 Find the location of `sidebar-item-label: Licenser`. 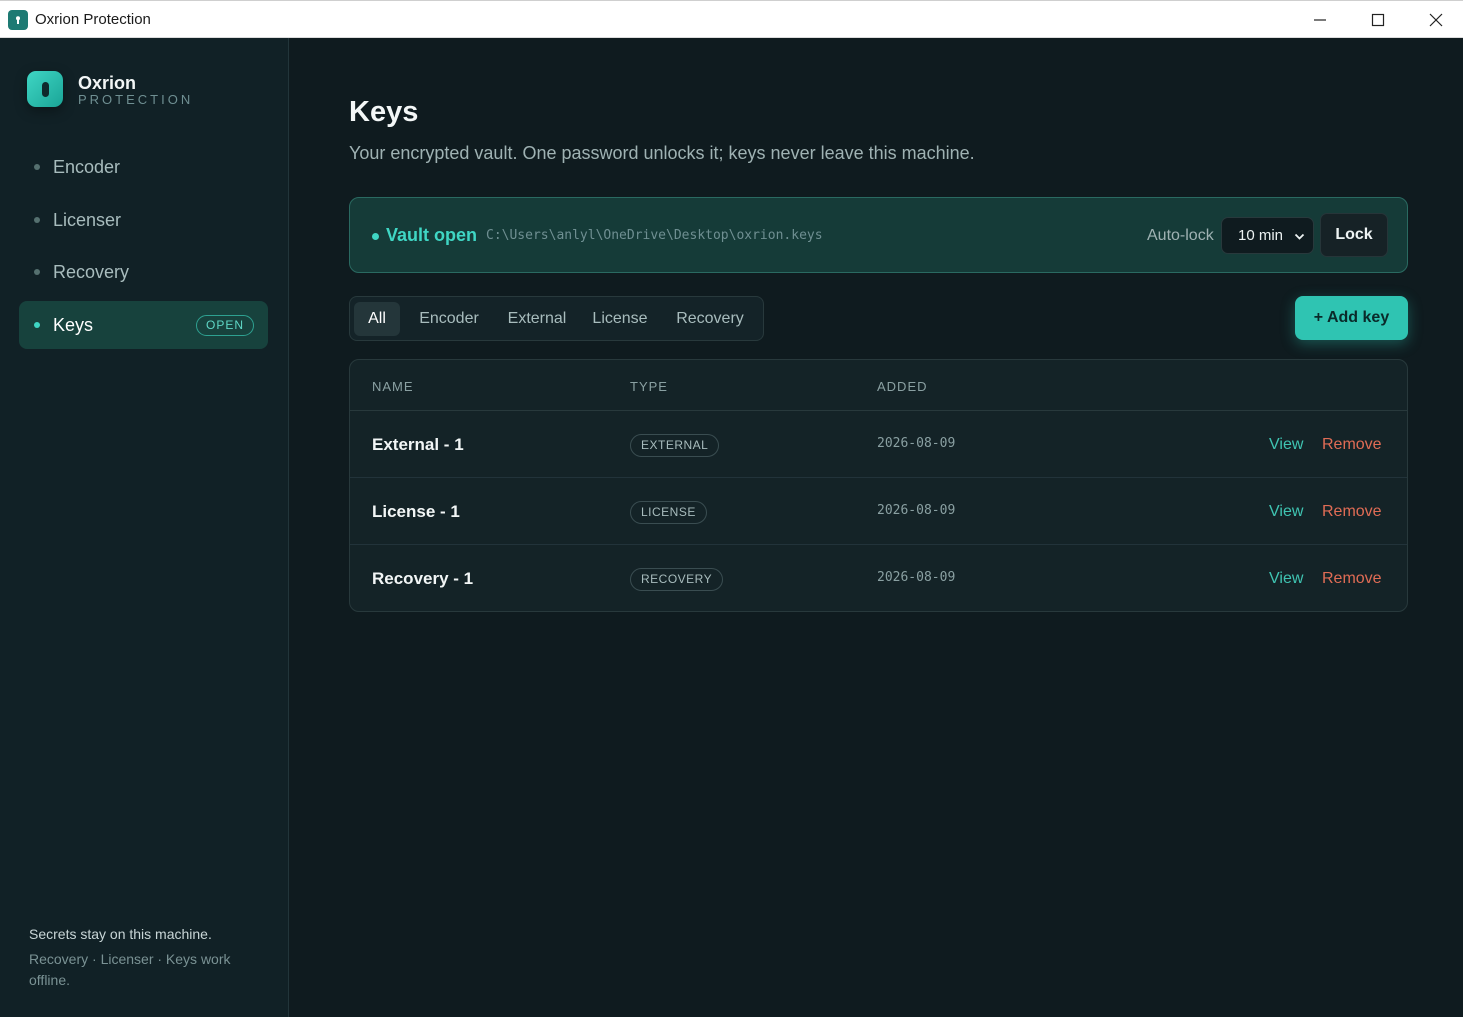

sidebar-item-label: Licenser is located at coordinates (87, 220).